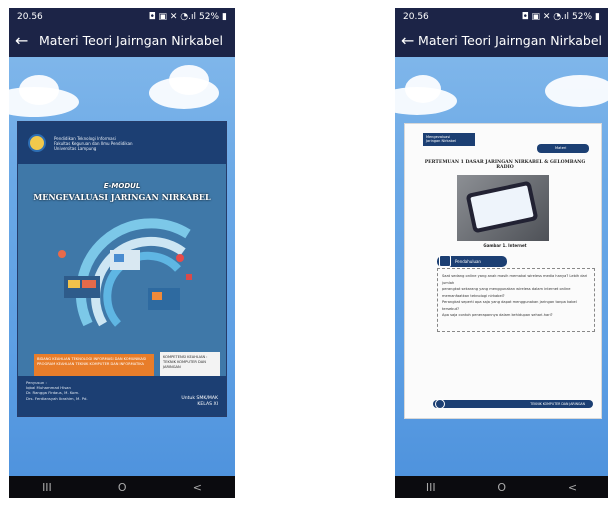 Image resolution: width=608 pixels, height=505 pixels. Describe the element at coordinates (125, 272) in the screenshot. I see `network-illustration` at that location.